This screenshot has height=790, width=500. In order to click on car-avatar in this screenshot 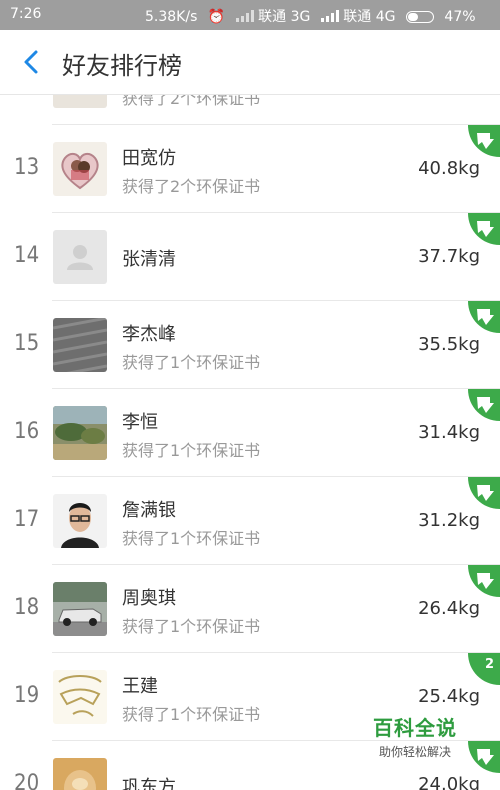, I will do `click(80, 609)`.